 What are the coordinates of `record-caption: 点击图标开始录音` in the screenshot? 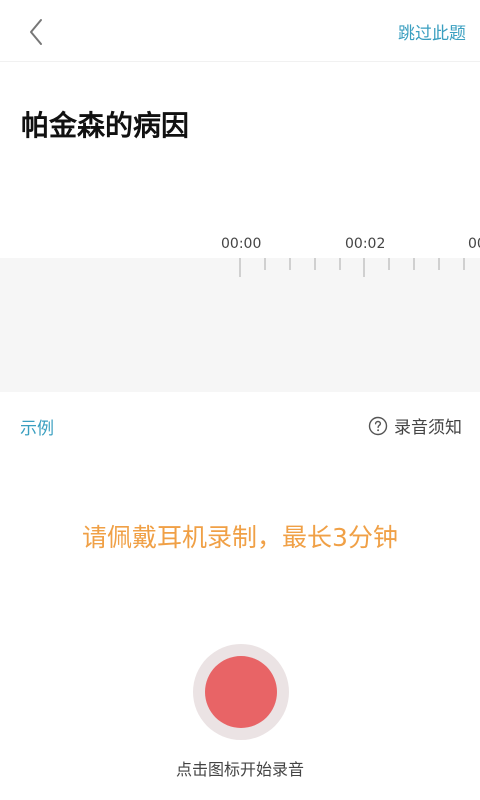 It's located at (239, 769).